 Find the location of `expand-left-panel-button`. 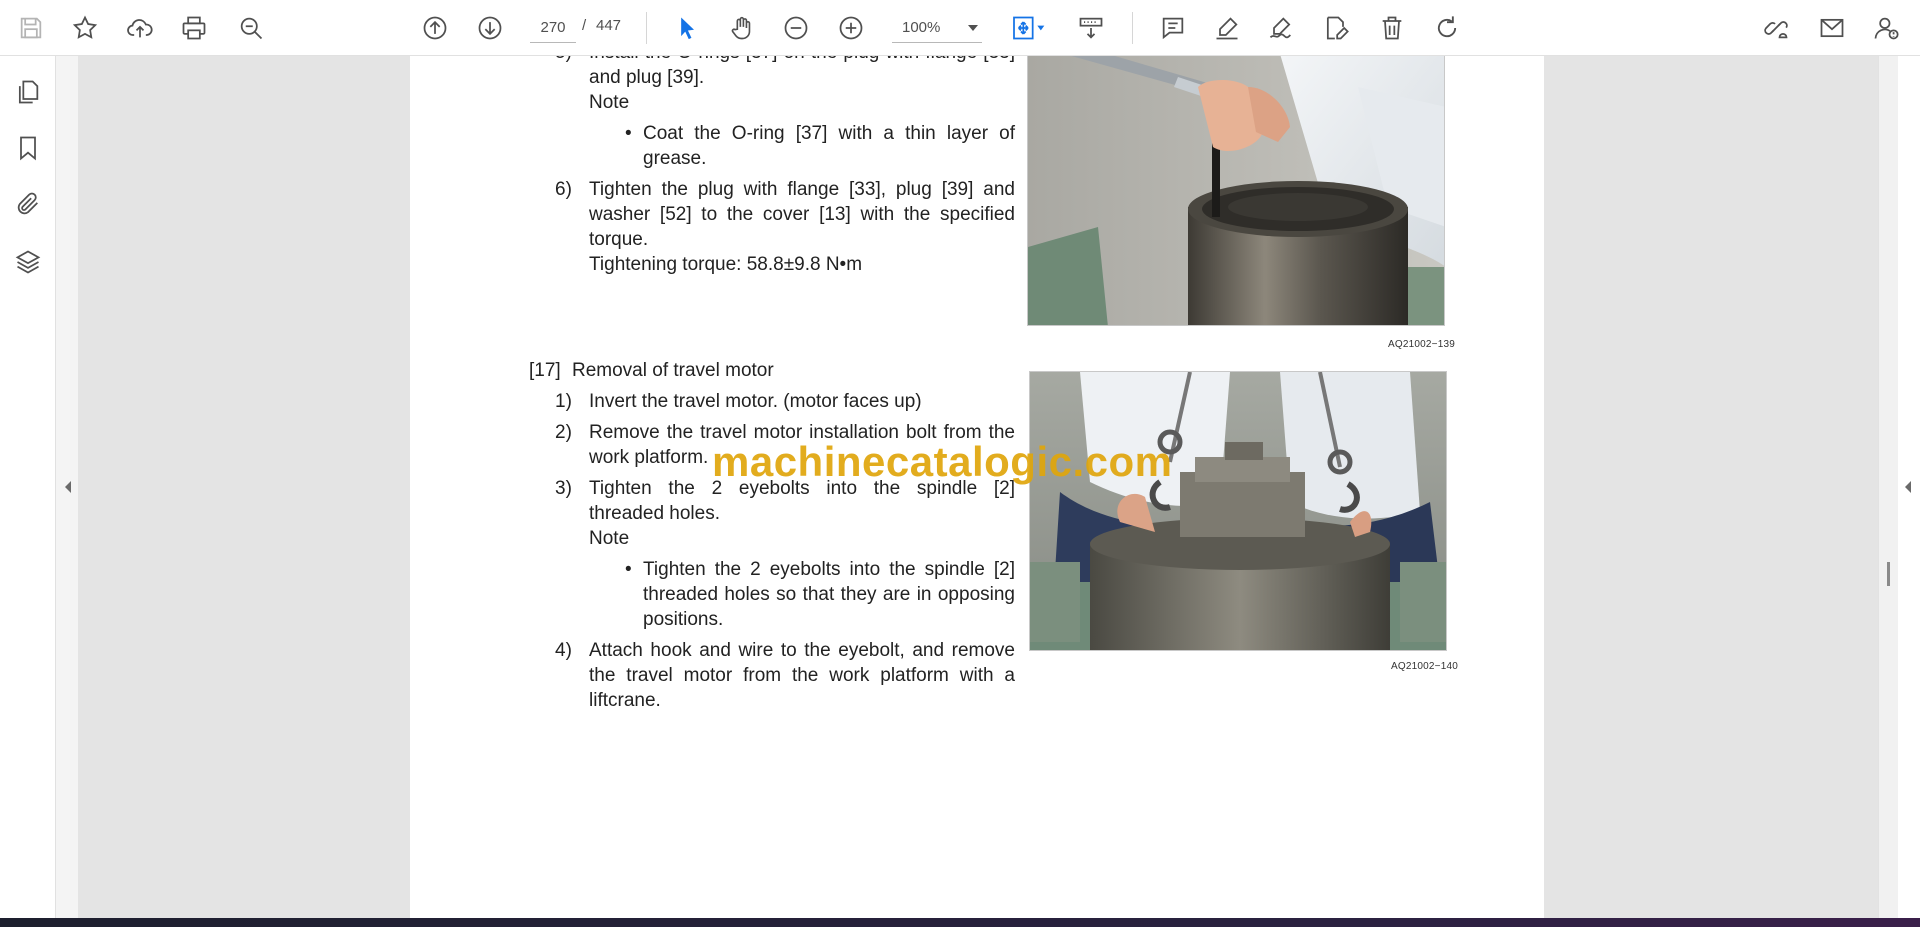

expand-left-panel-button is located at coordinates (68, 487).